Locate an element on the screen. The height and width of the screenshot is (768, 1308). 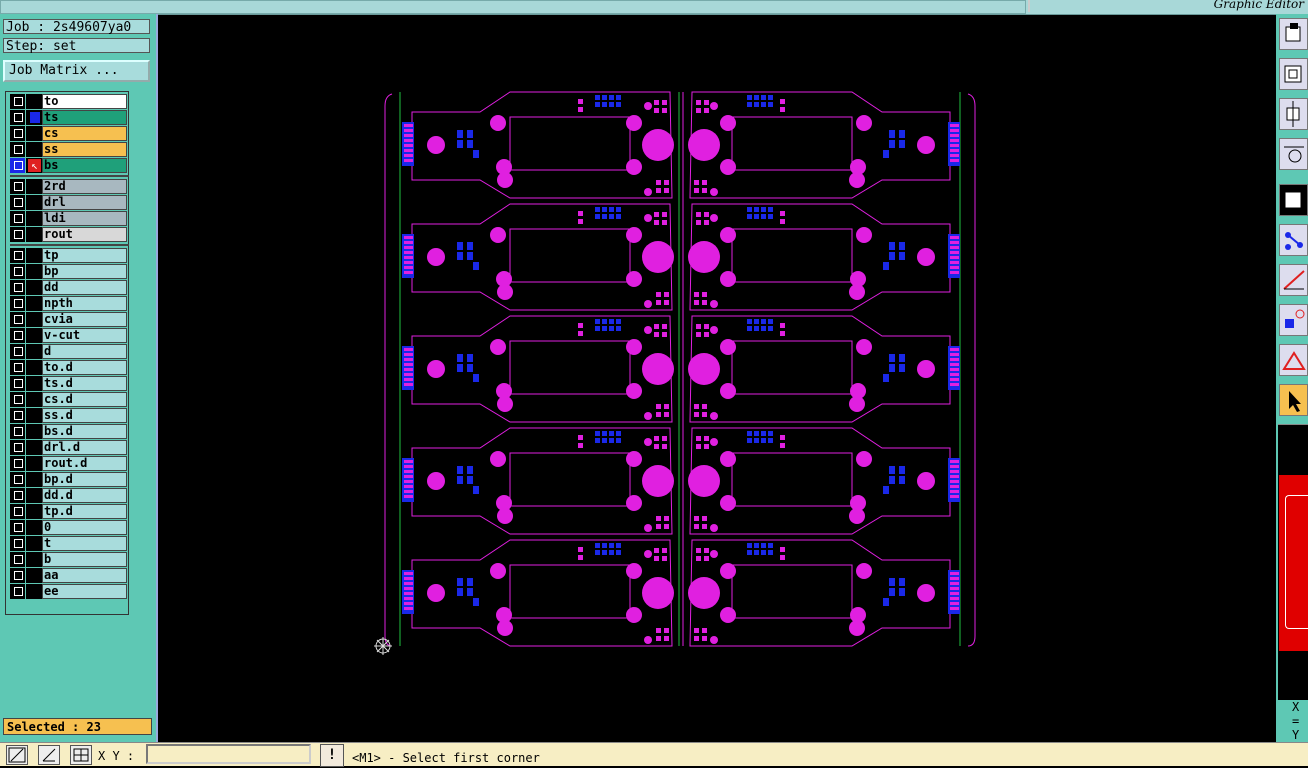
layer-row: cvia is located at coordinates (69, 319).